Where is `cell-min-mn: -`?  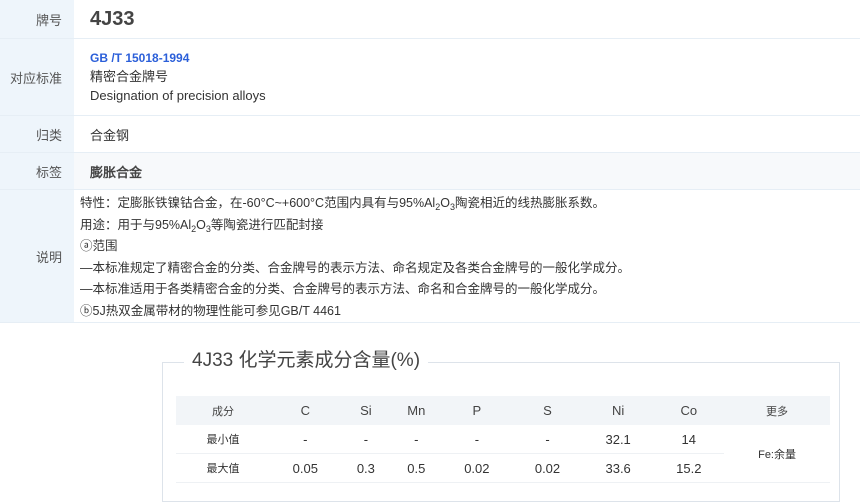
cell-min-mn: - is located at coordinates (416, 439).